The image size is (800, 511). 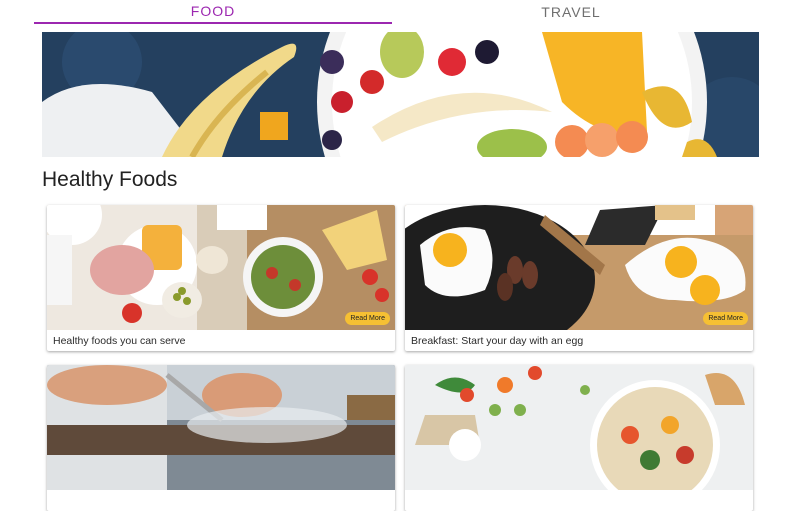 I want to click on tab-bar: FOOD TRAVEL, so click(x=392, y=12).